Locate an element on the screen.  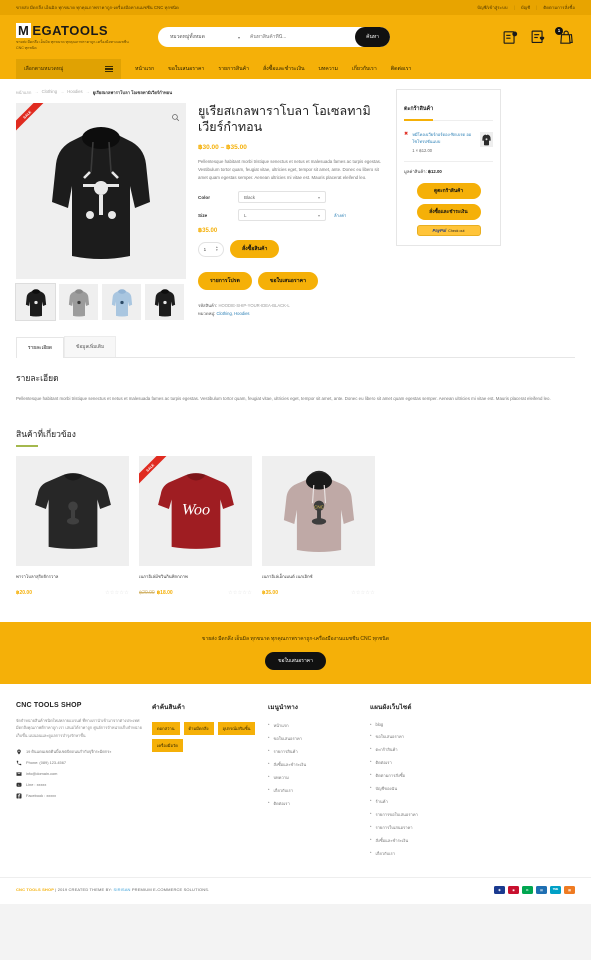
nav-item-home: หน้าแรก is located at coordinates (144, 69).